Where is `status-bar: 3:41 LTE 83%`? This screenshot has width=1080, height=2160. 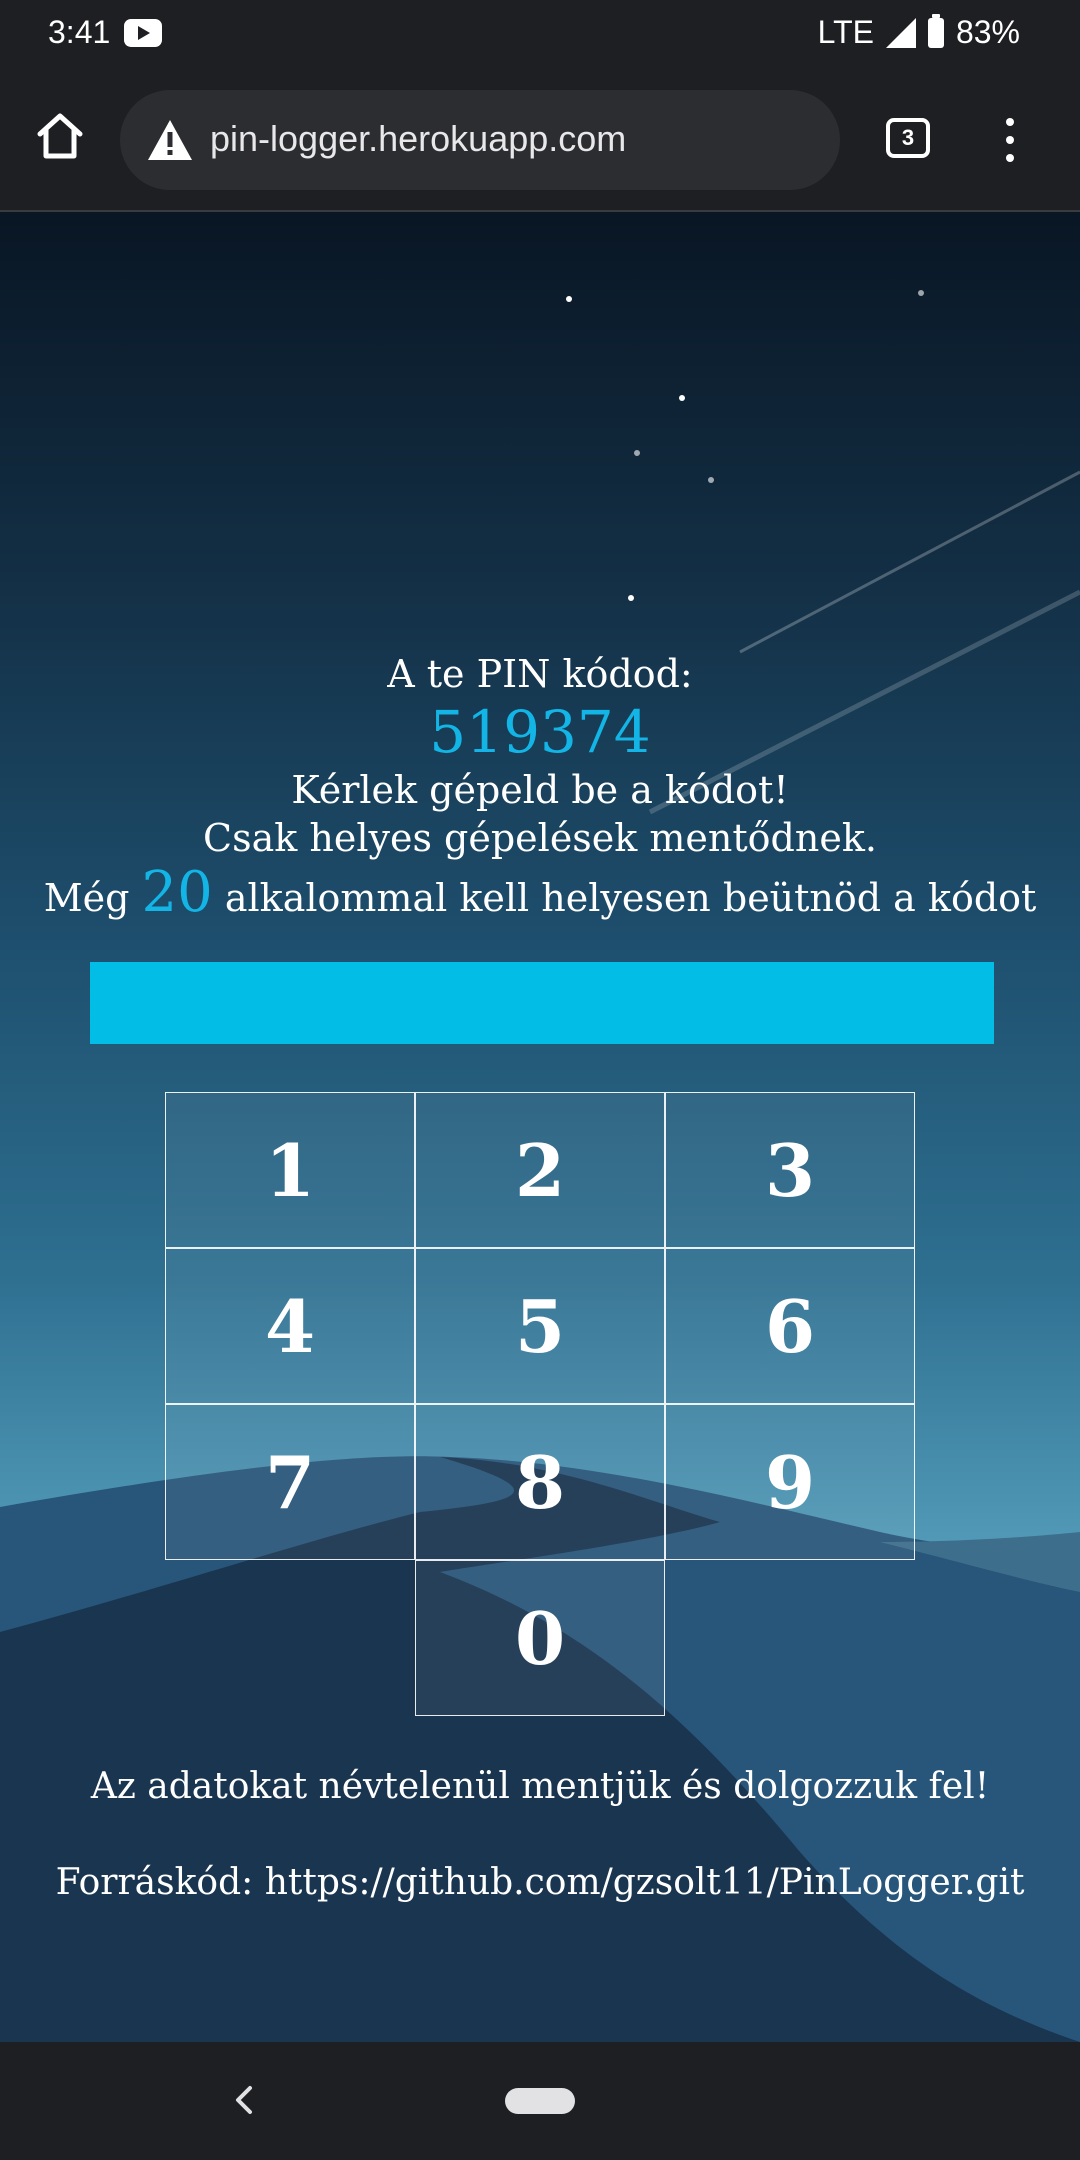 status-bar: 3:41 LTE 83% is located at coordinates (540, 34).